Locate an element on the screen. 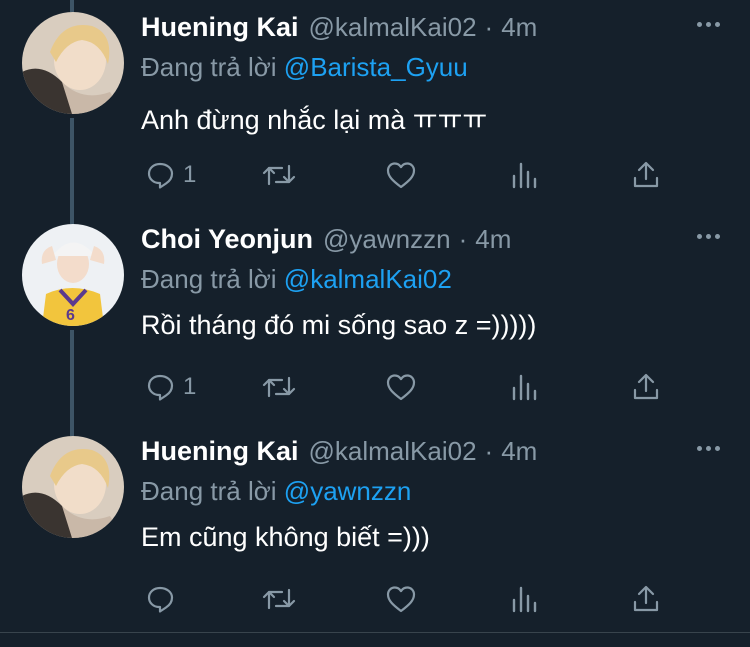  tweet-text: Anh đừng nhắc lại mà ㅠㅠㅠ is located at coordinates (314, 120).